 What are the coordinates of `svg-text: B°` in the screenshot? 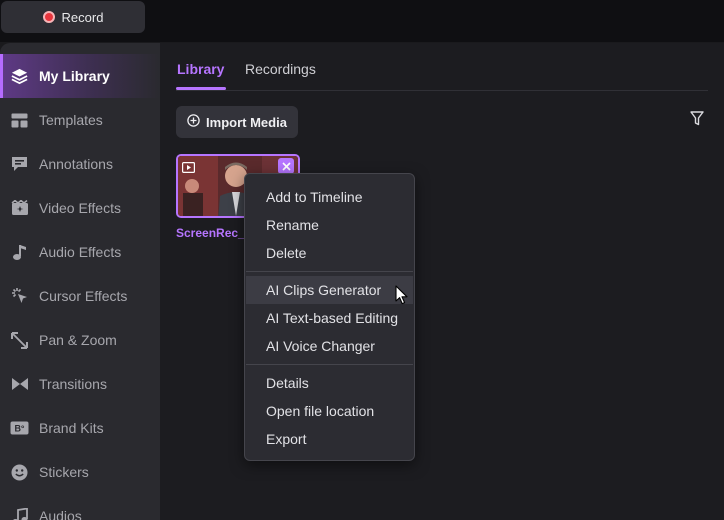 It's located at (19, 429).